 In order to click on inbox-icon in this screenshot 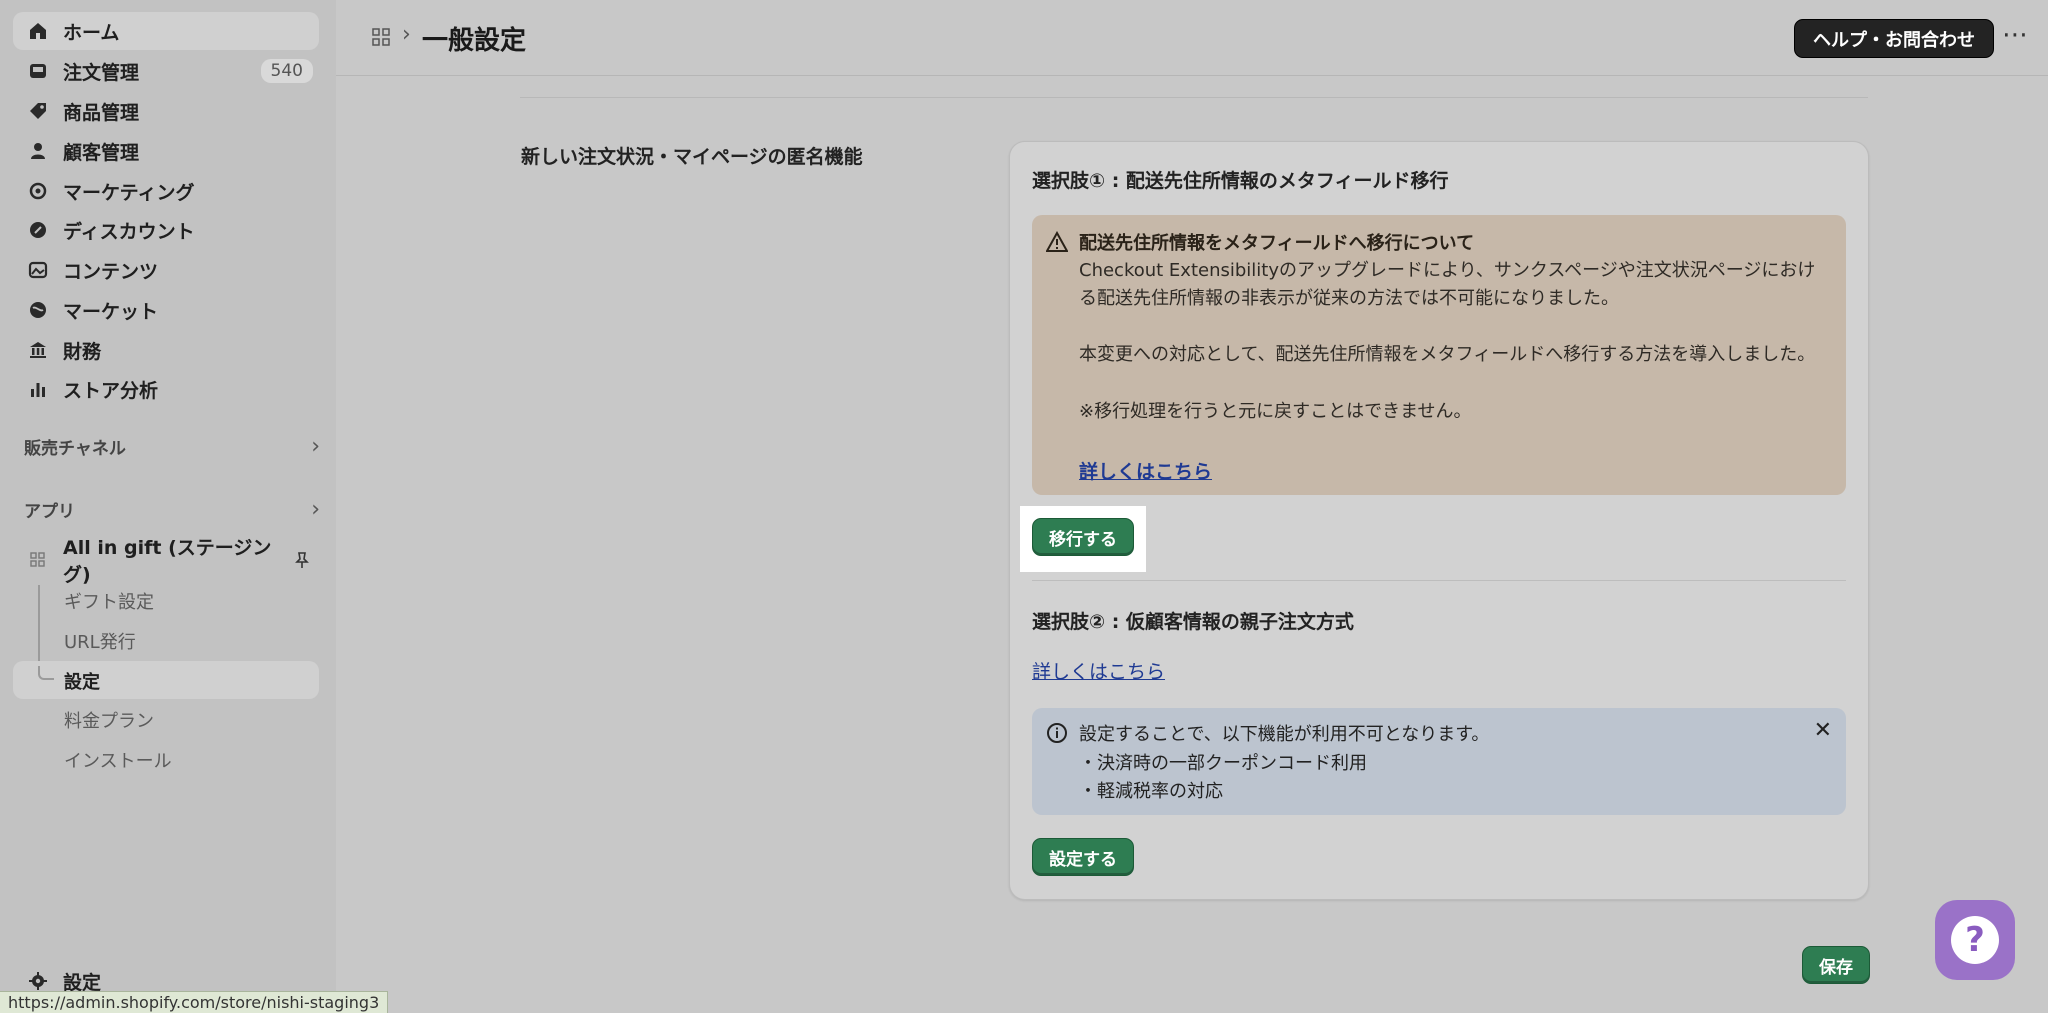, I will do `click(38, 71)`.